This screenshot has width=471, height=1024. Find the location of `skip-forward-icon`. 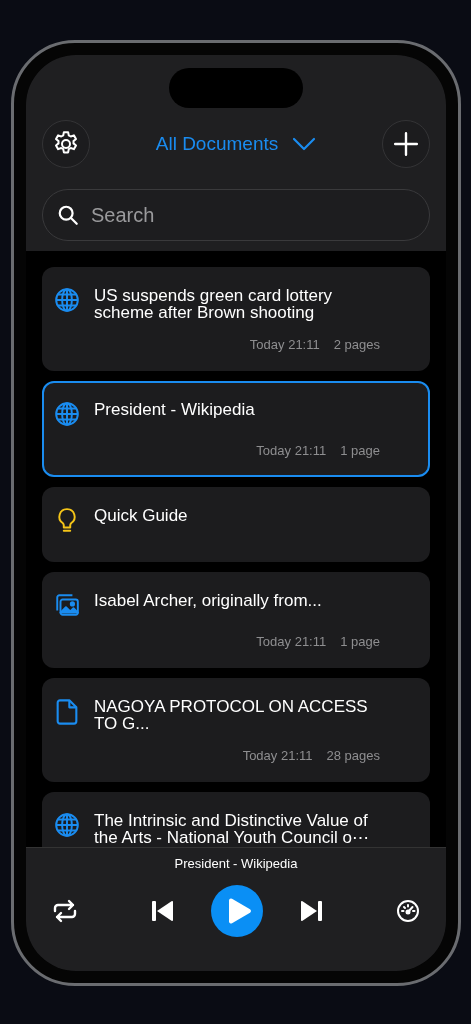

skip-forward-icon is located at coordinates (311, 911).